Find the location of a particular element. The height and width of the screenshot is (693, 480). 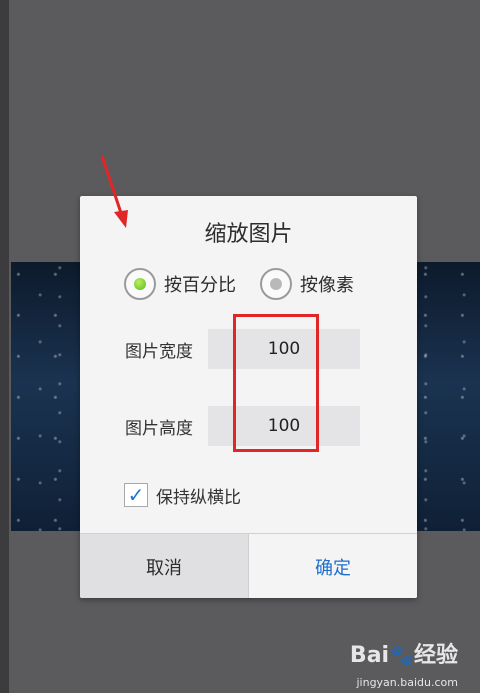

paw-icon: 🐾 is located at coordinates (401, 655).